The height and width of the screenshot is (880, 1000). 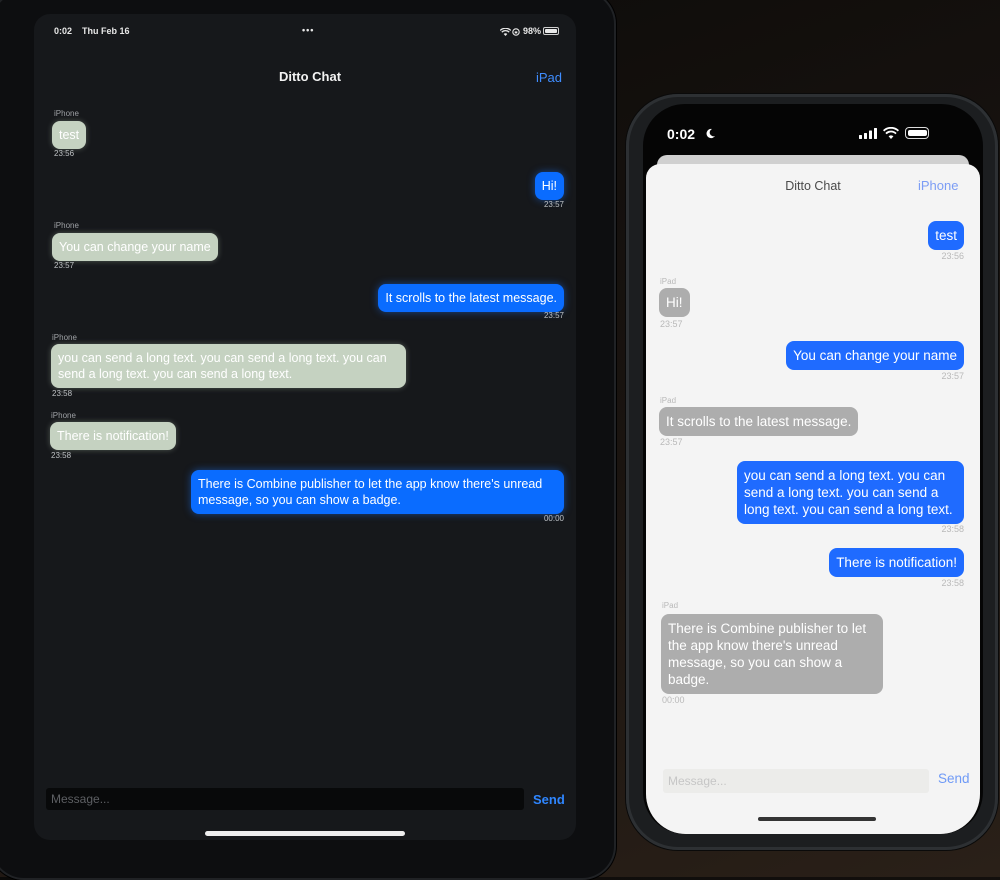 I want to click on outgoing-message-bubble: You can change your name, so click(x=875, y=355).